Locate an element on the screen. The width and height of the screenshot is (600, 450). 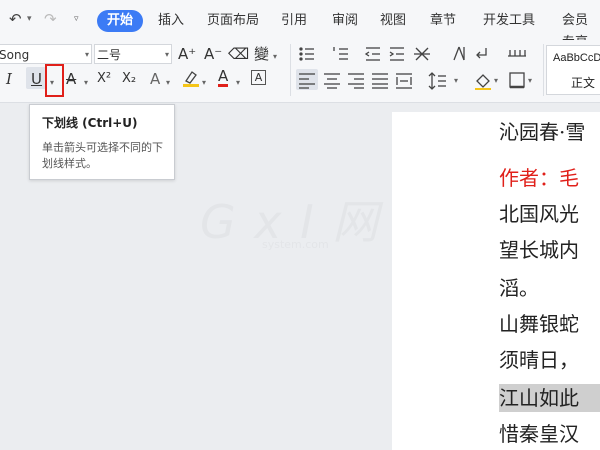
doc-line: 滔。 is located at coordinates (519, 288).